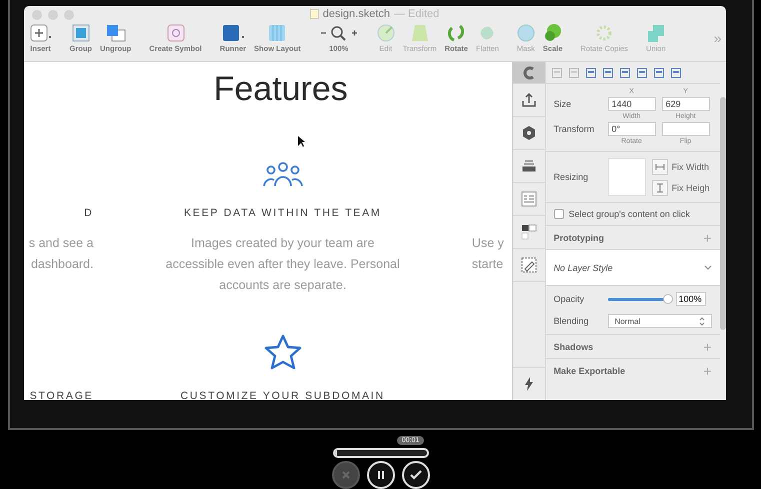 Image resolution: width=761 pixels, height=489 pixels. I want to click on feature-heading: CUSTOMIZE YOUR SUBDOMAIN, so click(282, 395).